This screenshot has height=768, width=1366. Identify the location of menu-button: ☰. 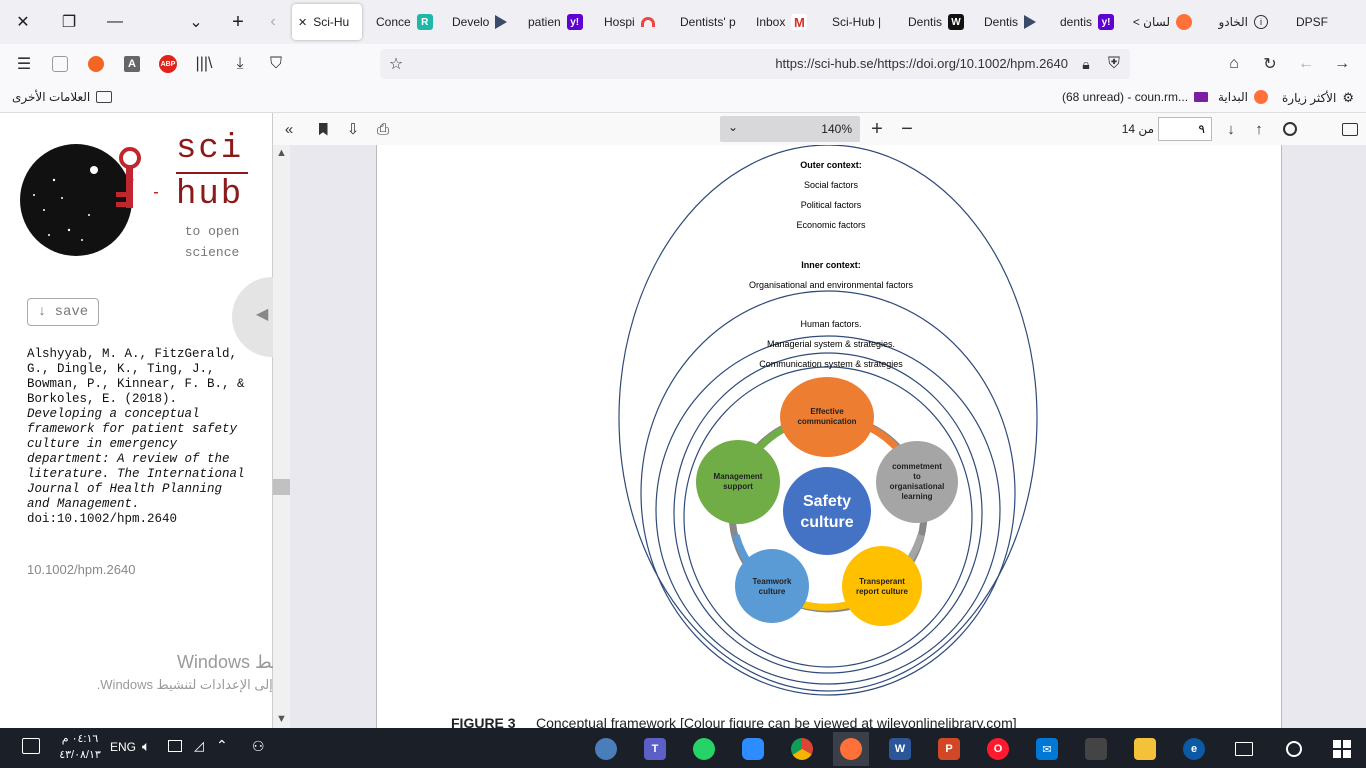
(24, 64).